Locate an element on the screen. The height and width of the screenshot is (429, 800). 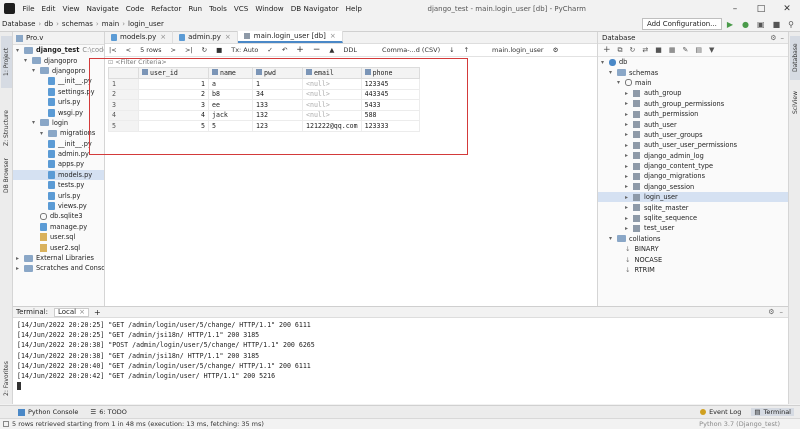
project-tree-item: user.sql is located at coordinates (58, 237).